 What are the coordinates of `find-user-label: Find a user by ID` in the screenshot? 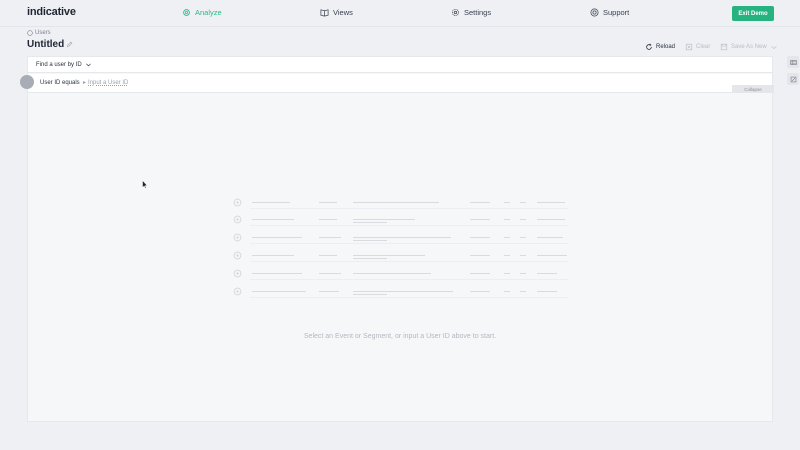 It's located at (59, 64).